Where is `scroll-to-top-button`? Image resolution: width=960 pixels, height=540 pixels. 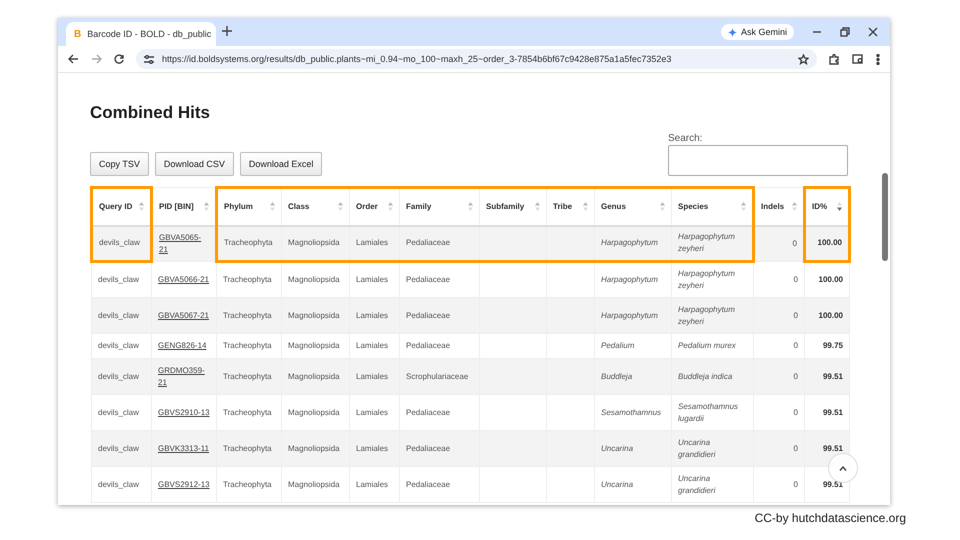 scroll-to-top-button is located at coordinates (843, 468).